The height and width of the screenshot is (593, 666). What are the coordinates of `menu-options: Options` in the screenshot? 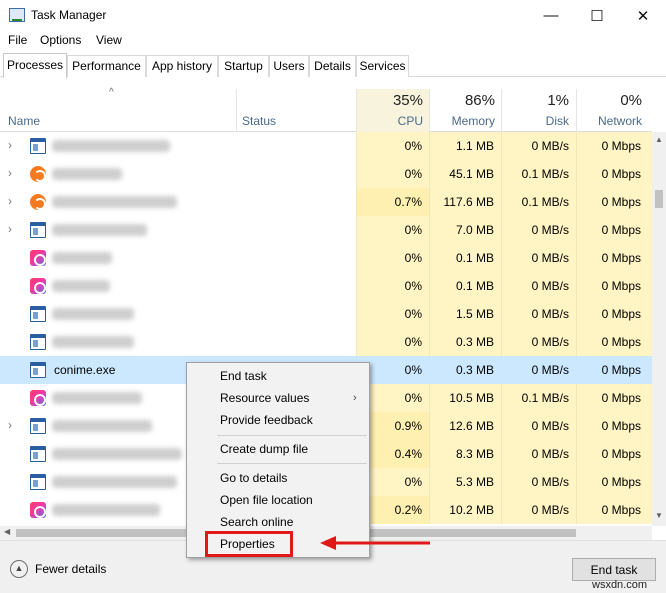 It's located at (60, 40).